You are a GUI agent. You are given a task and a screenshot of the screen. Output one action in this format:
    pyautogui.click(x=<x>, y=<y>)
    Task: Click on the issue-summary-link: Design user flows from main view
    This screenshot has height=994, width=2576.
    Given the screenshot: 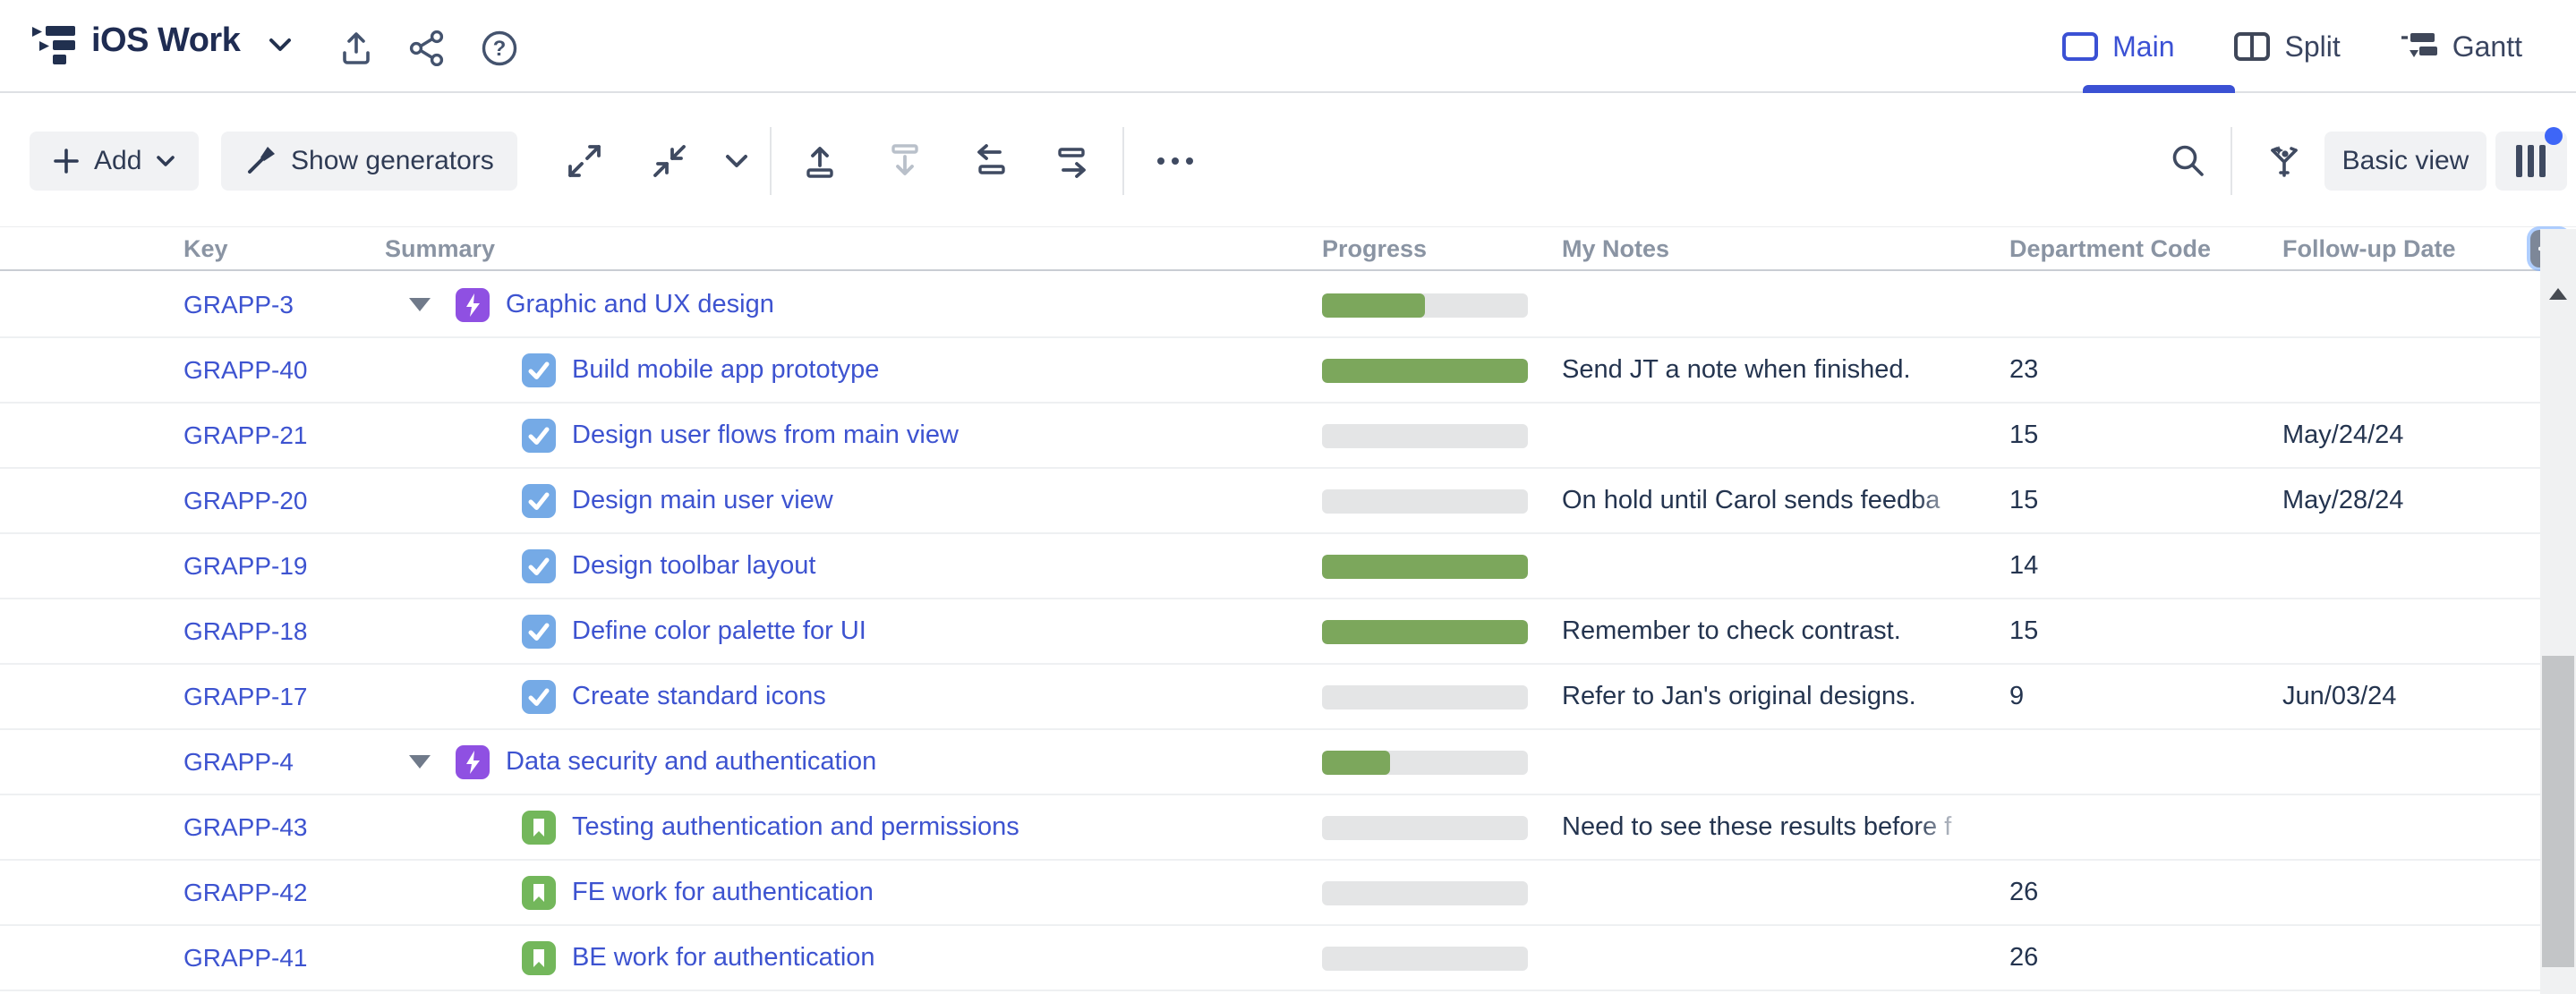 What is the action you would take?
    pyautogui.click(x=765, y=435)
    